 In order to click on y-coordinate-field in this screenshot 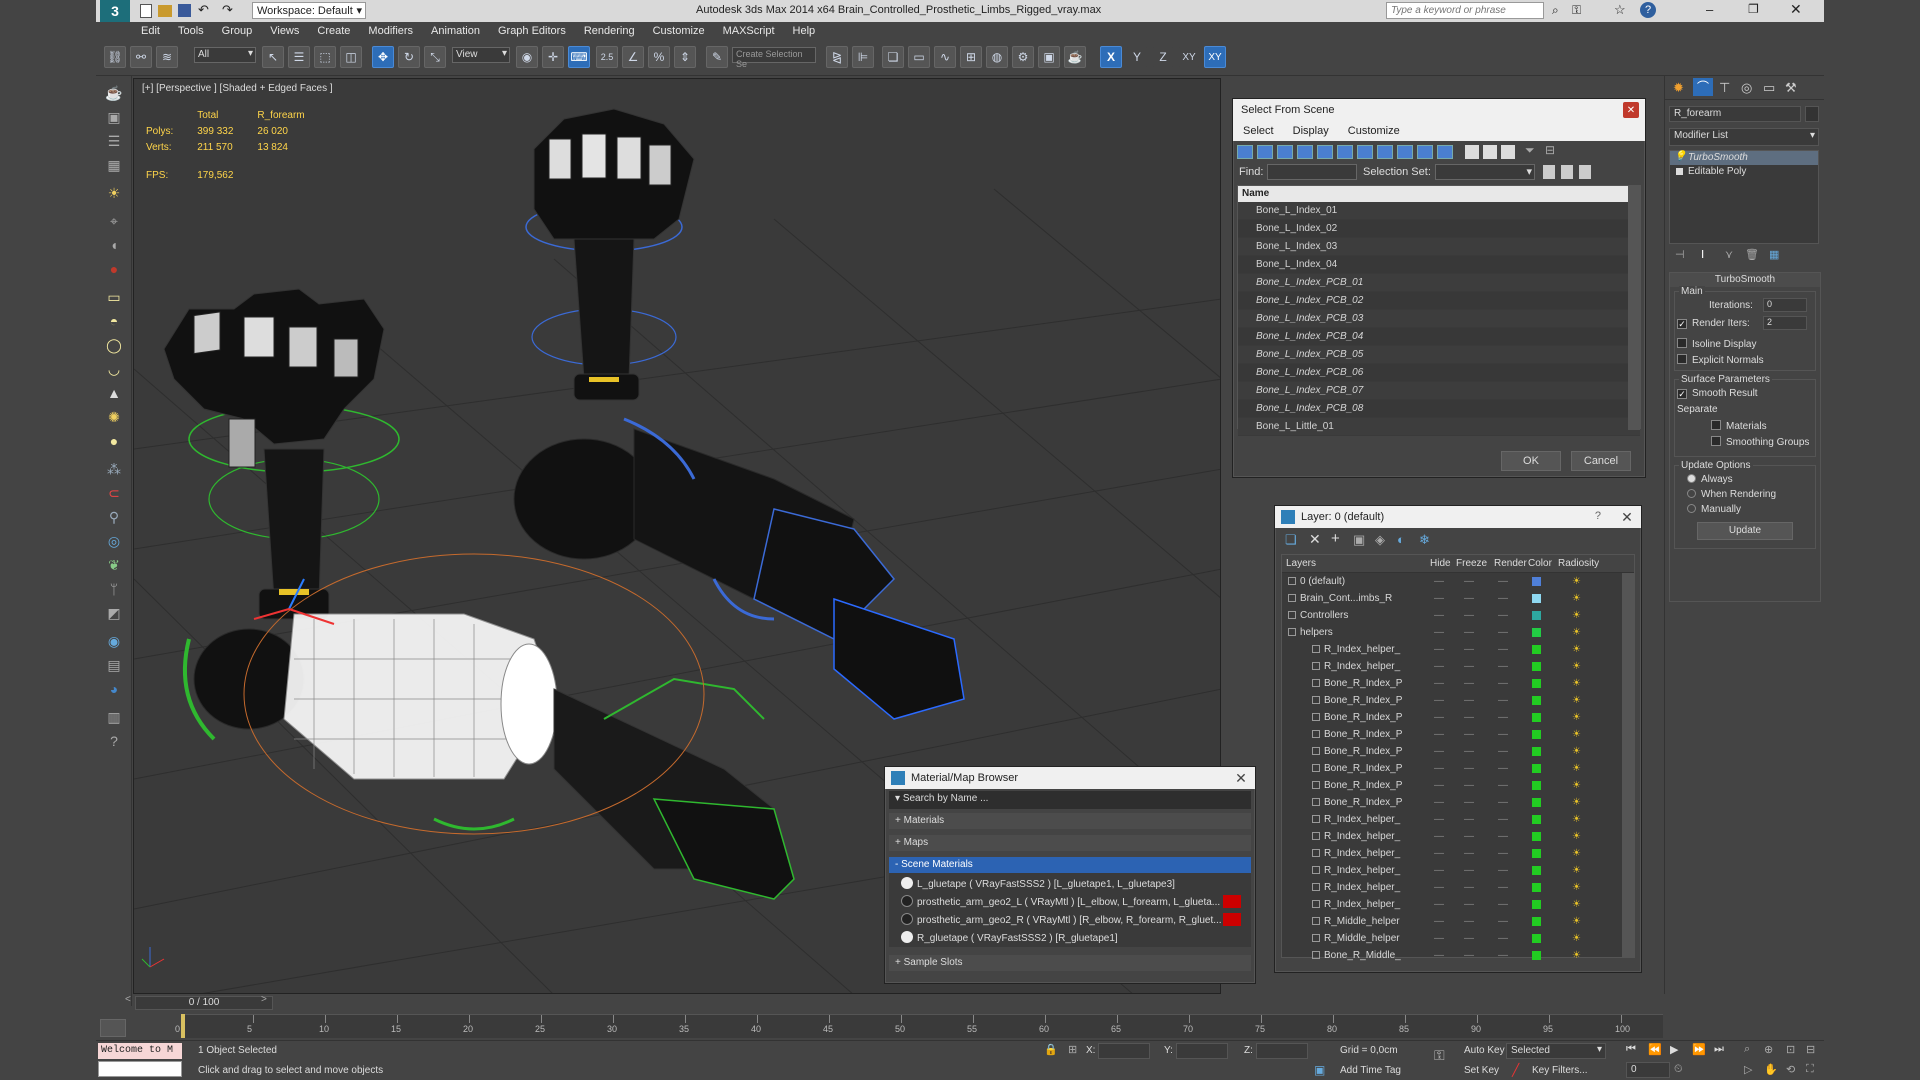, I will do `click(1202, 1051)`.